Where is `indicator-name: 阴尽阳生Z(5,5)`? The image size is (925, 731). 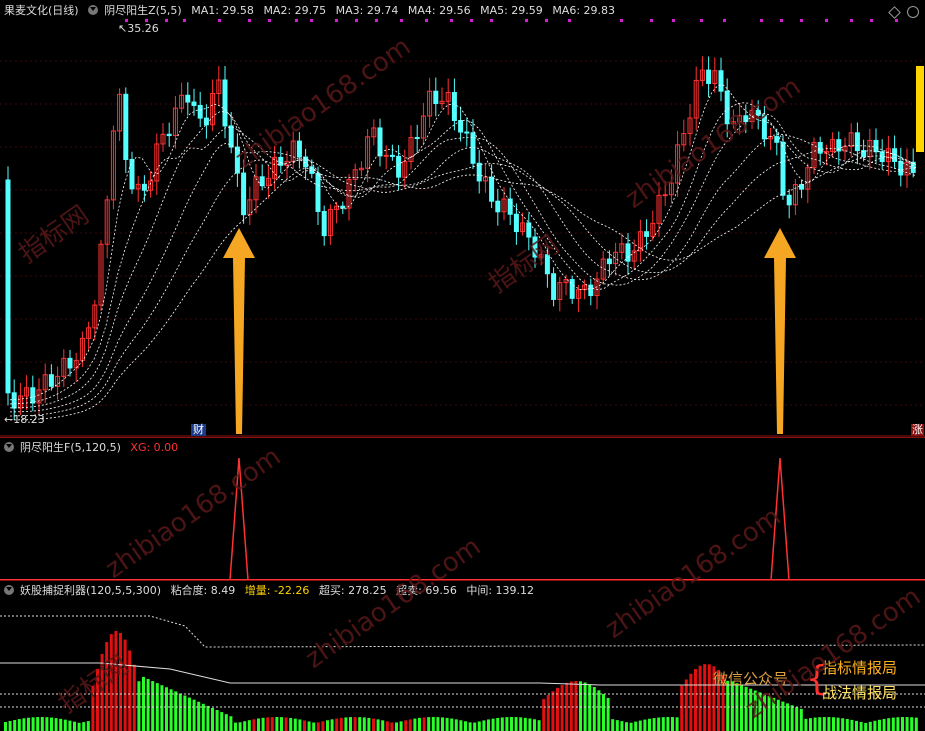 indicator-name: 阴尽阳生Z(5,5) is located at coordinates (143, 10).